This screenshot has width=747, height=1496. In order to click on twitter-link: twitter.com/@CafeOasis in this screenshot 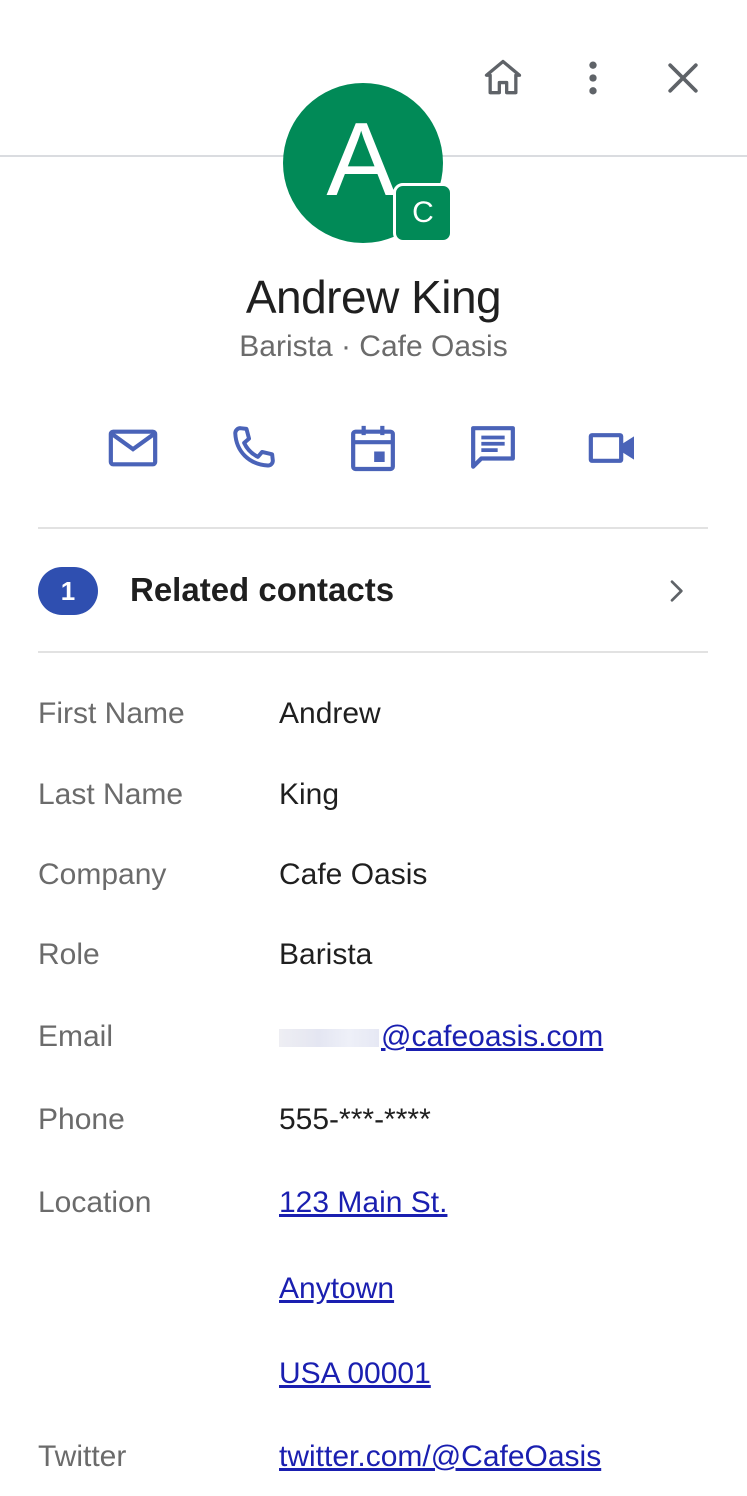, I will do `click(440, 1456)`.